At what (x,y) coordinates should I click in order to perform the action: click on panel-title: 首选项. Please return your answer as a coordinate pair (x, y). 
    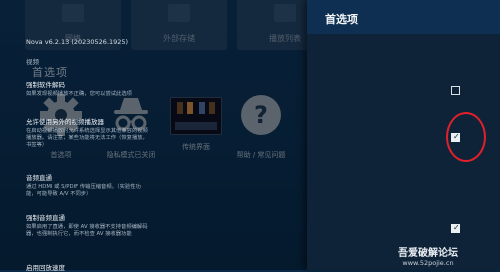
    Looking at the image, I should click on (341, 19).